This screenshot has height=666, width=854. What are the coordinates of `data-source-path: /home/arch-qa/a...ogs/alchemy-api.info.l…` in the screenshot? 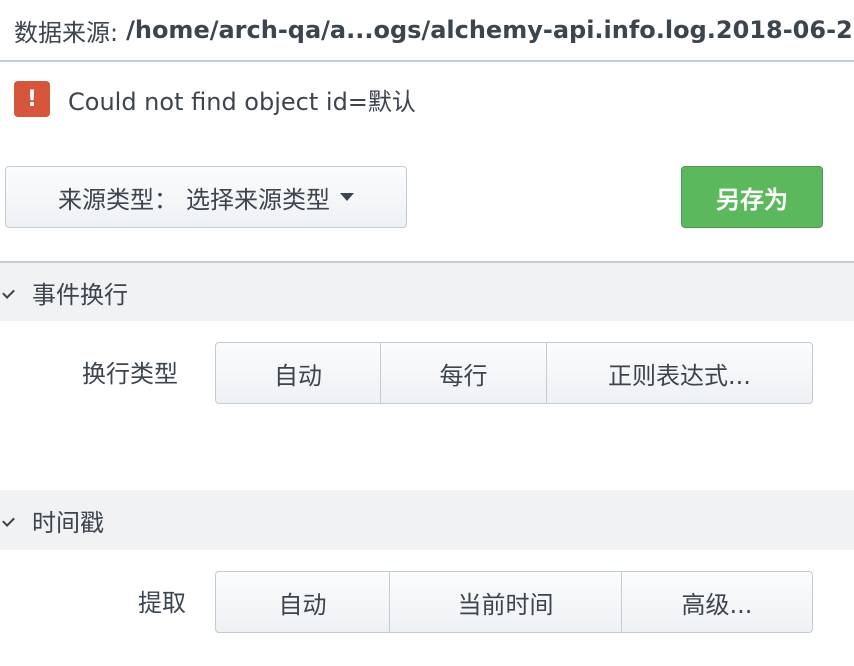 It's located at (490, 30).